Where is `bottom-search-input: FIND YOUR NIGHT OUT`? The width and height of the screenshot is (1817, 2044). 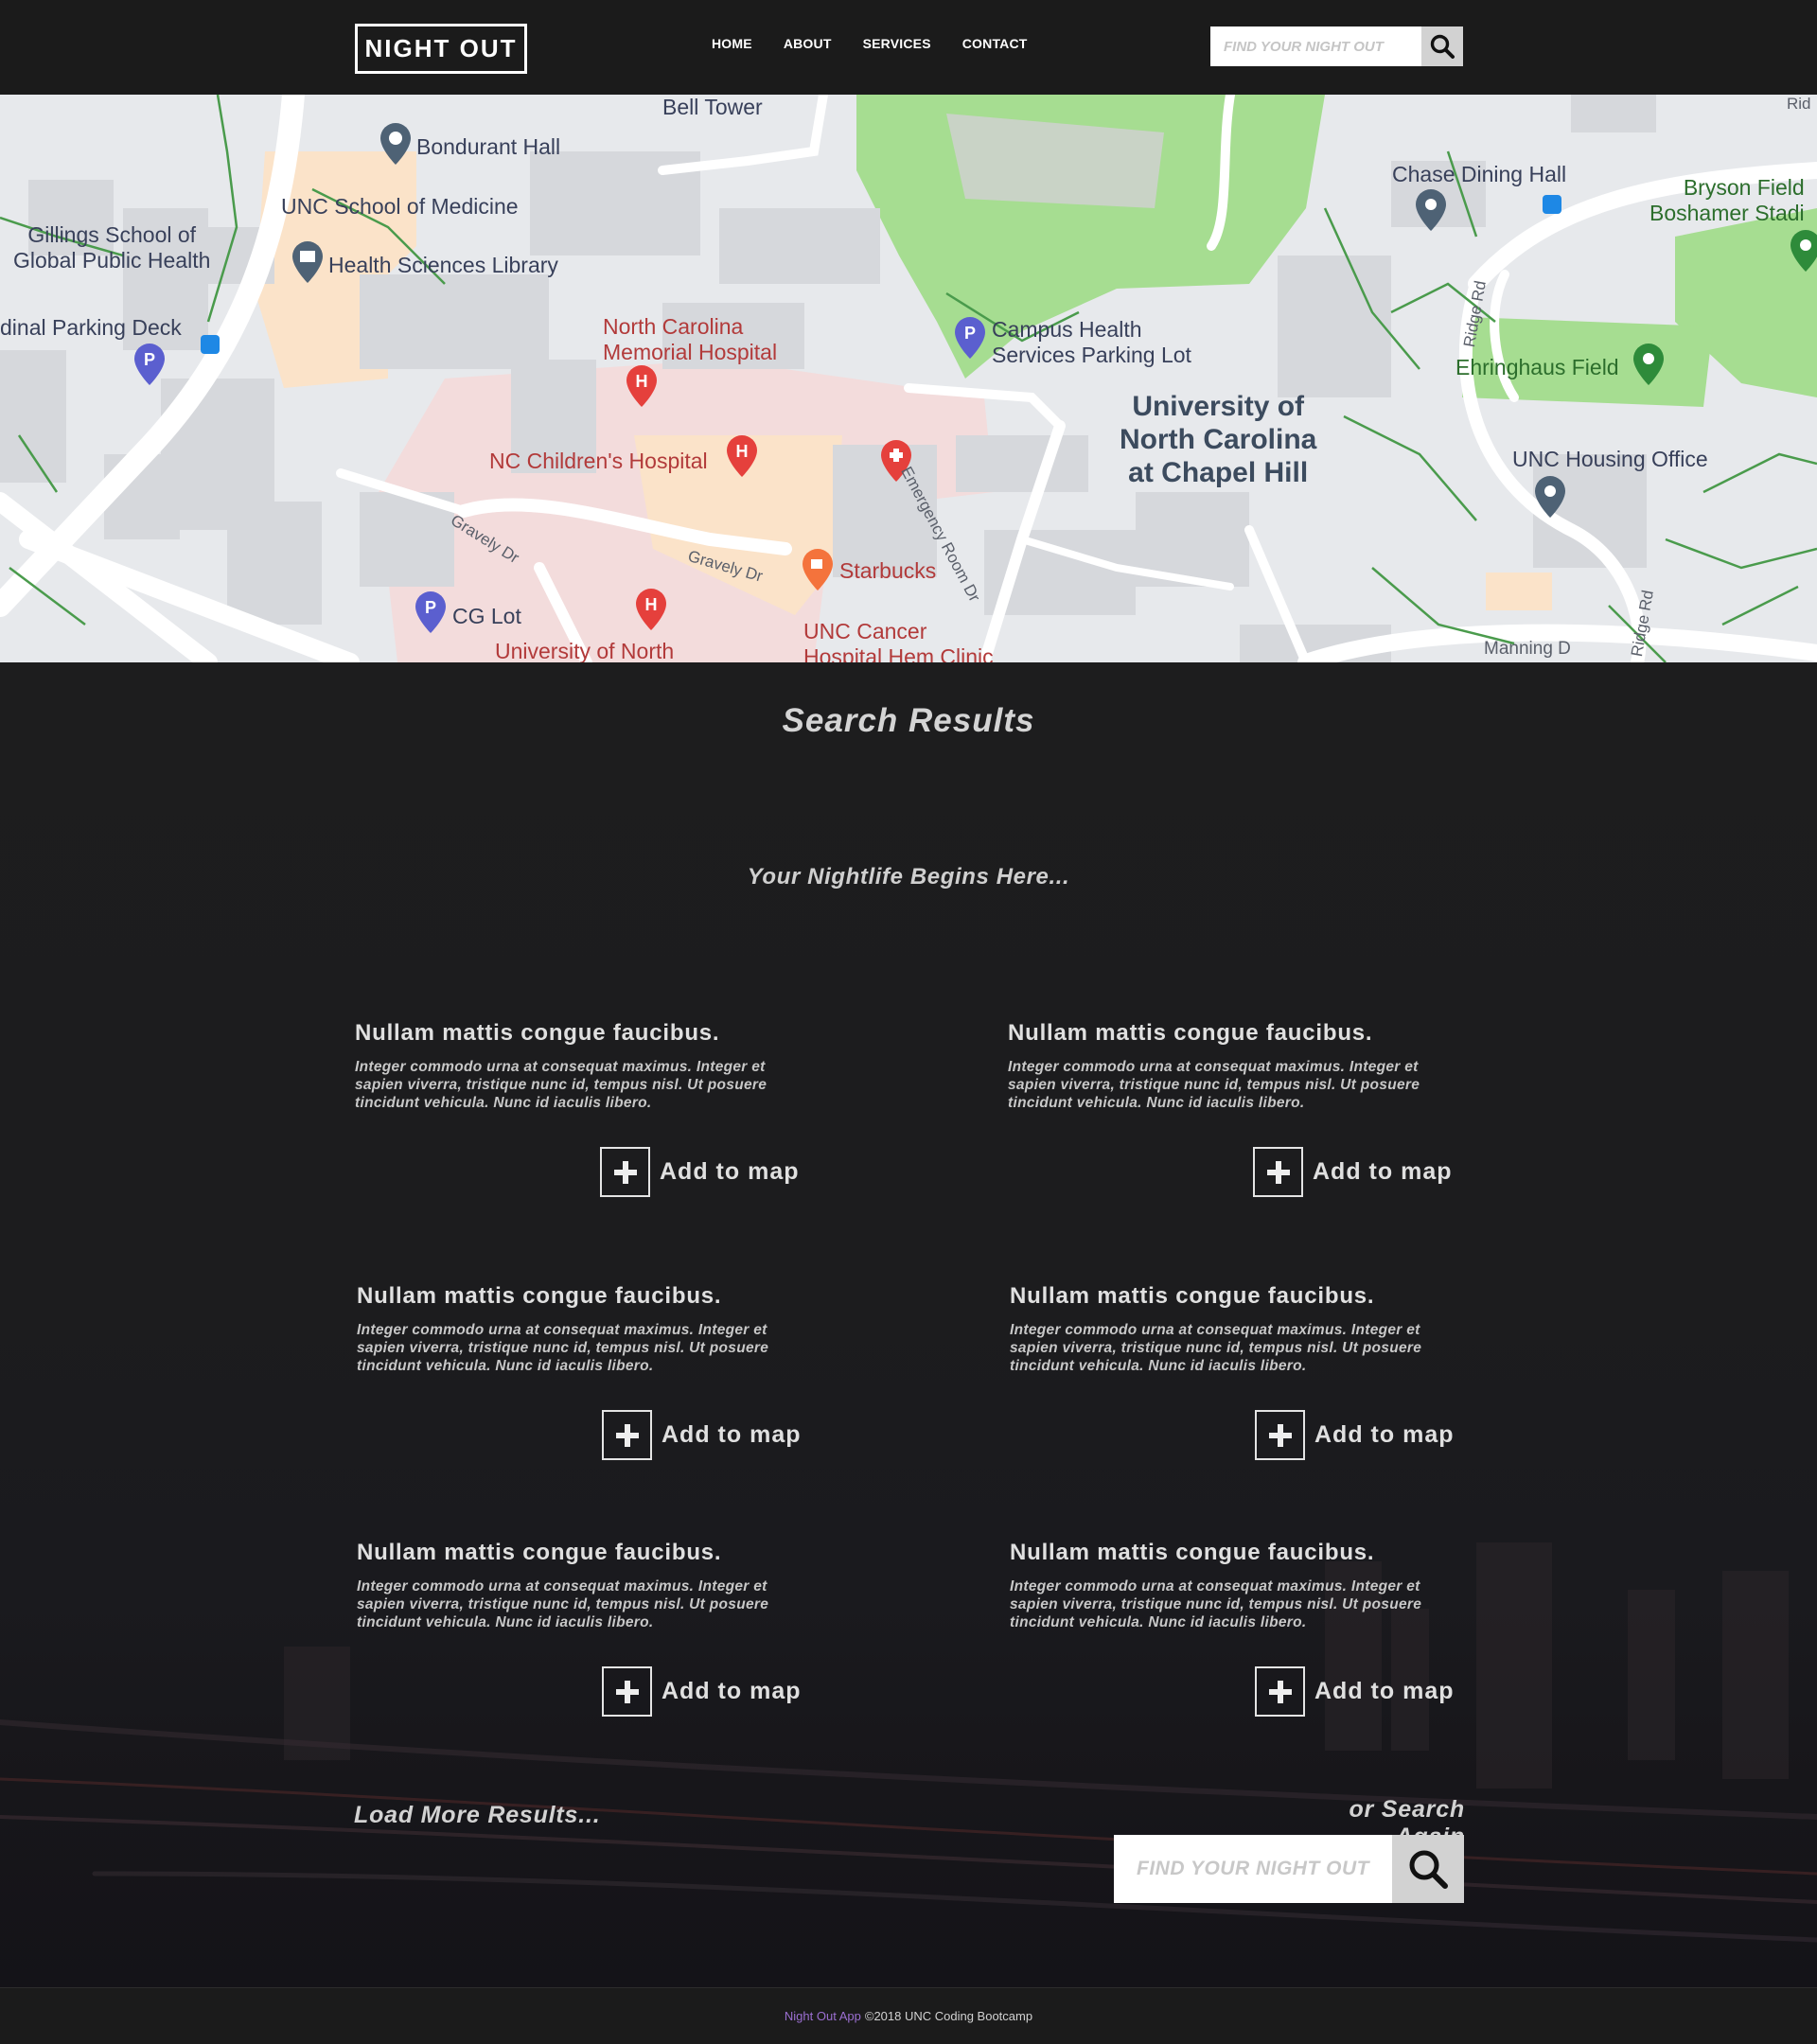 bottom-search-input: FIND YOUR NIGHT OUT is located at coordinates (1253, 1869).